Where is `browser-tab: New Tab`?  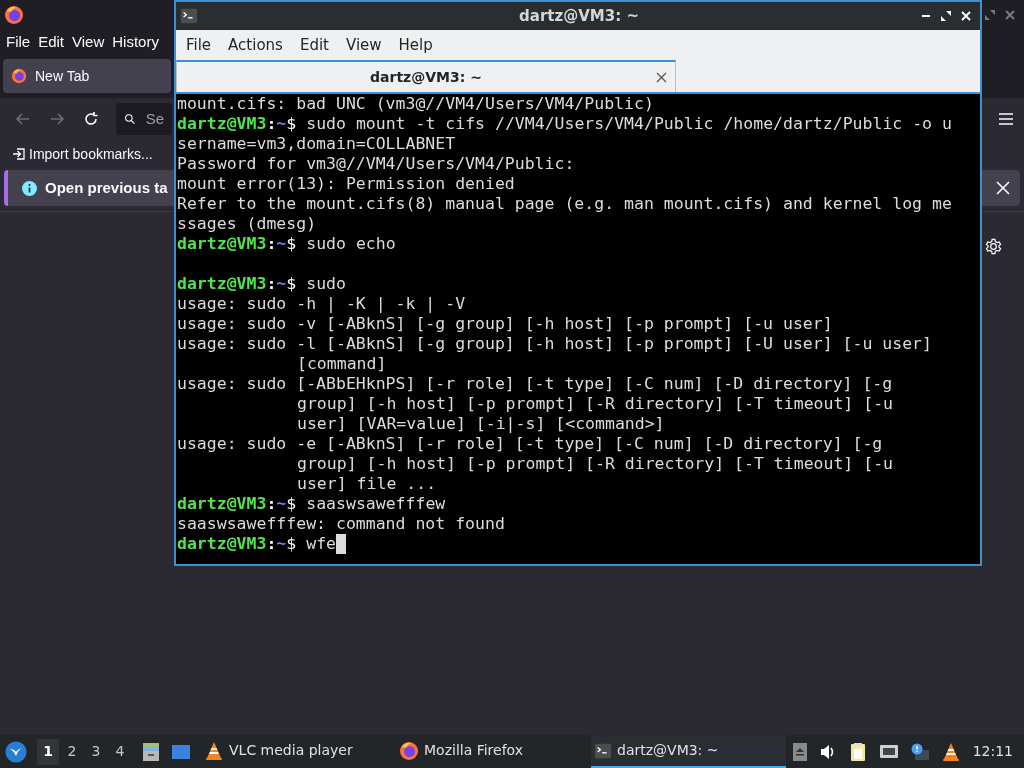 browser-tab: New Tab is located at coordinates (87, 76).